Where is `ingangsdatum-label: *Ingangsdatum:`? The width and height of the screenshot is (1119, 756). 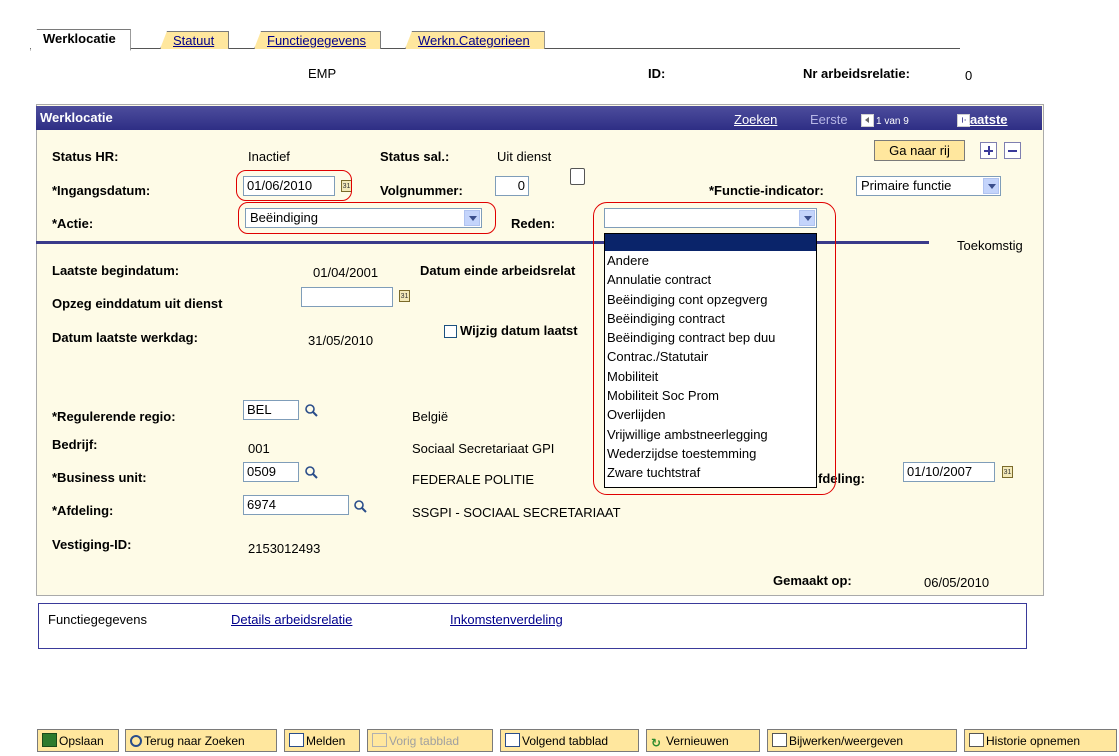
ingangsdatum-label: *Ingangsdatum: is located at coordinates (101, 190).